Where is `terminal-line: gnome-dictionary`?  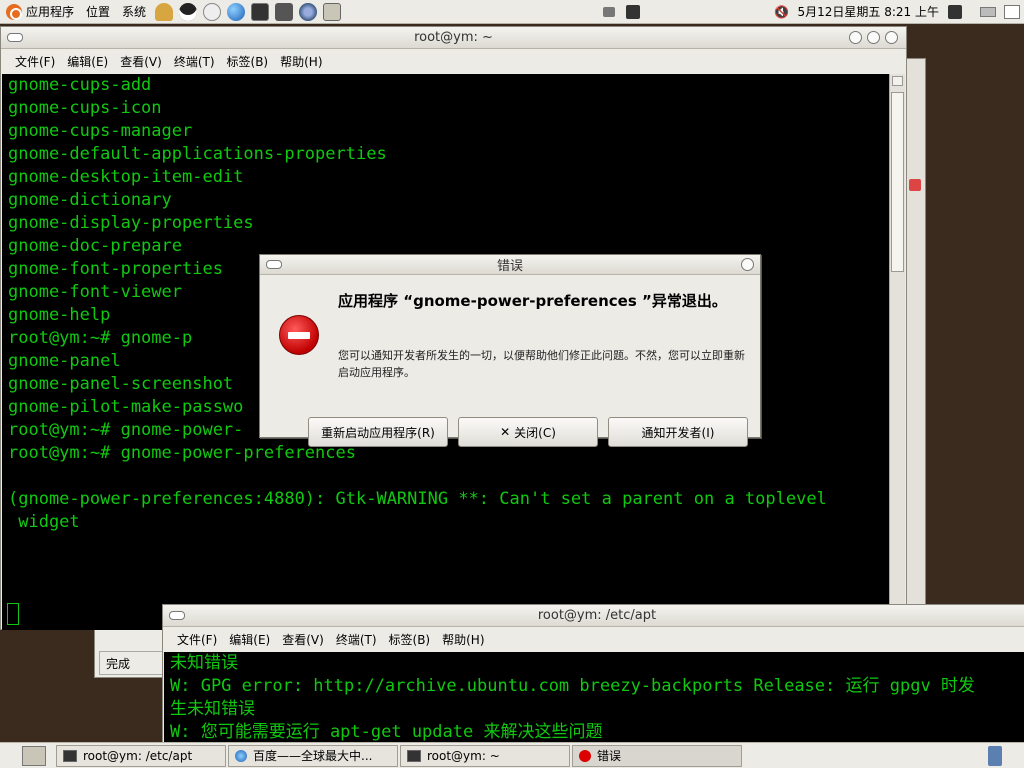 terminal-line: gnome-dictionary is located at coordinates (90, 200).